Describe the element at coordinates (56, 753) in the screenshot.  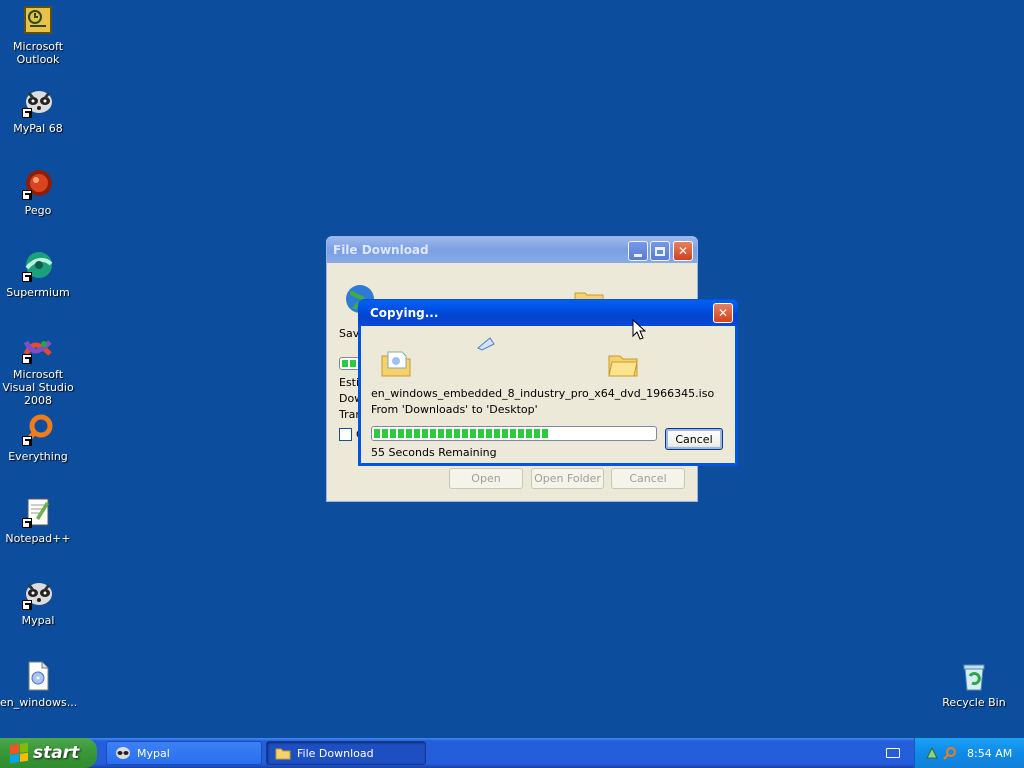
I see `start-label: start` at that location.